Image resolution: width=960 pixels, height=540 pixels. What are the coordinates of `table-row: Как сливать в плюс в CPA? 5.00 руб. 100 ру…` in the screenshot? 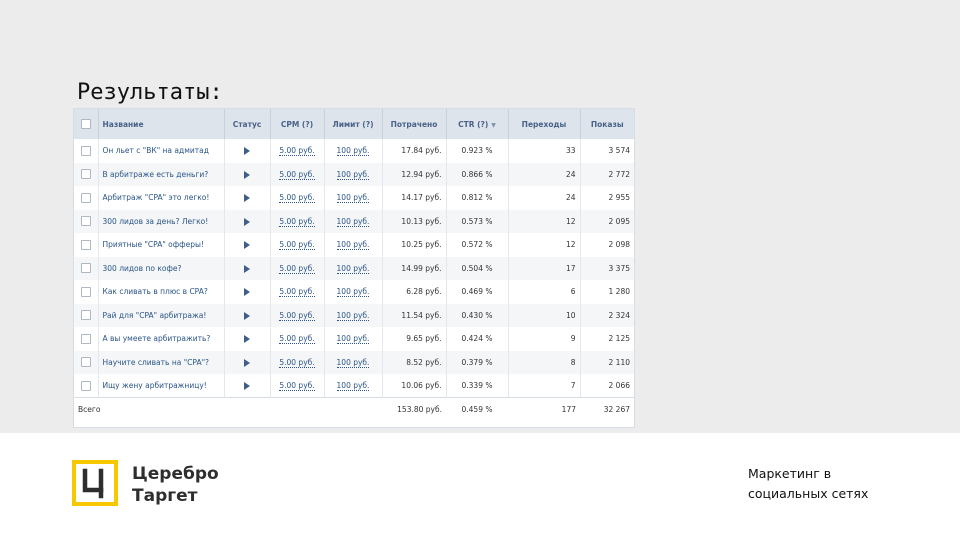 It's located at (354, 292).